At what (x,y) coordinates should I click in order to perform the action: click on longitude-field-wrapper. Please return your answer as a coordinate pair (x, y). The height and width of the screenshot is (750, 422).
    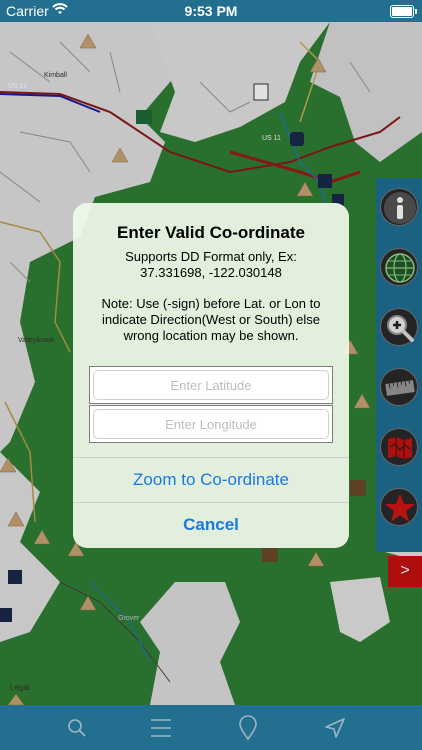
    Looking at the image, I should click on (211, 424).